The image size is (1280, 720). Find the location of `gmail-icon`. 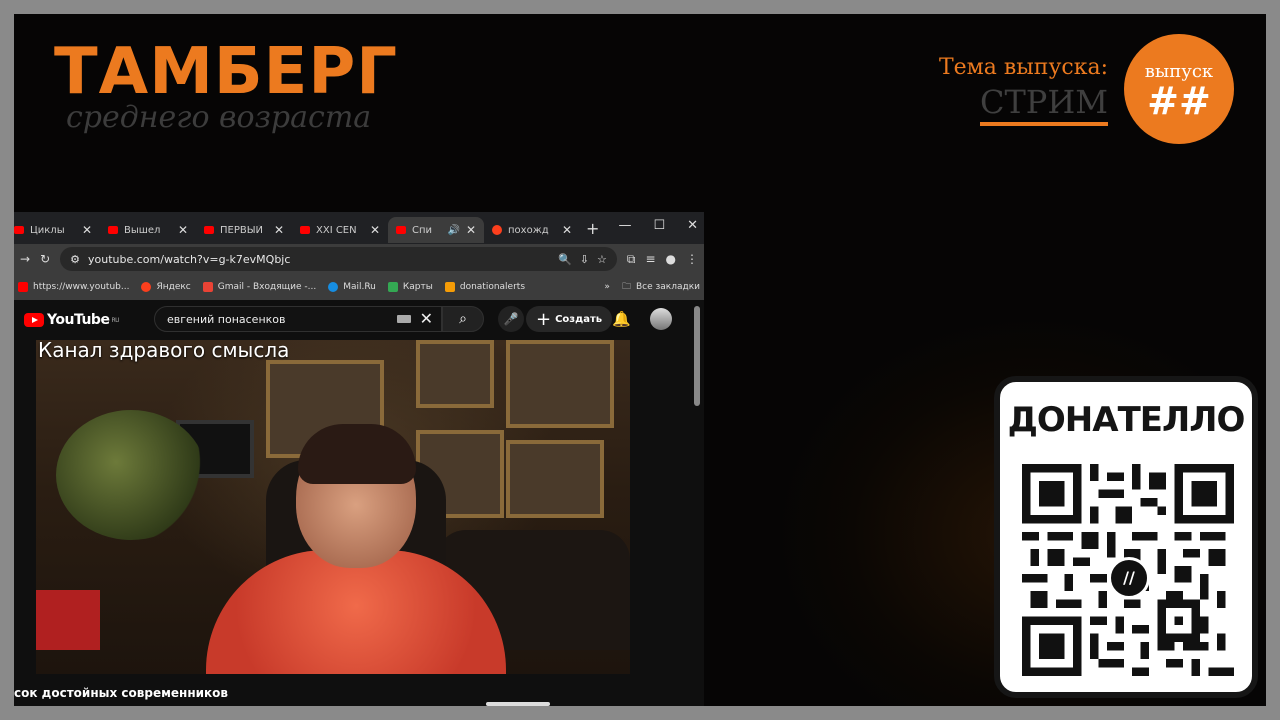

gmail-icon is located at coordinates (207, 287).